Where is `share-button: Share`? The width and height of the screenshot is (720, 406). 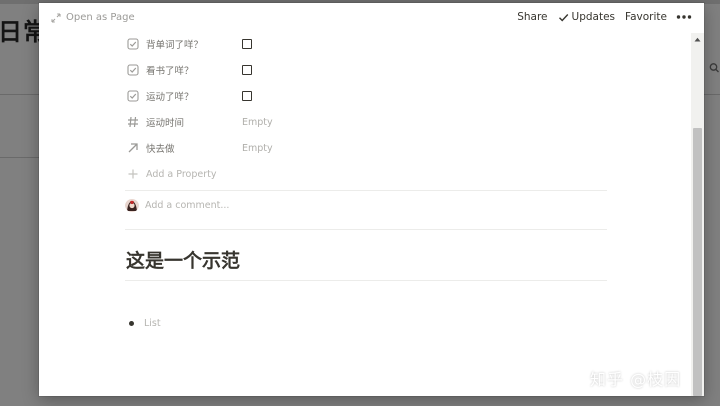 share-button: Share is located at coordinates (532, 17).